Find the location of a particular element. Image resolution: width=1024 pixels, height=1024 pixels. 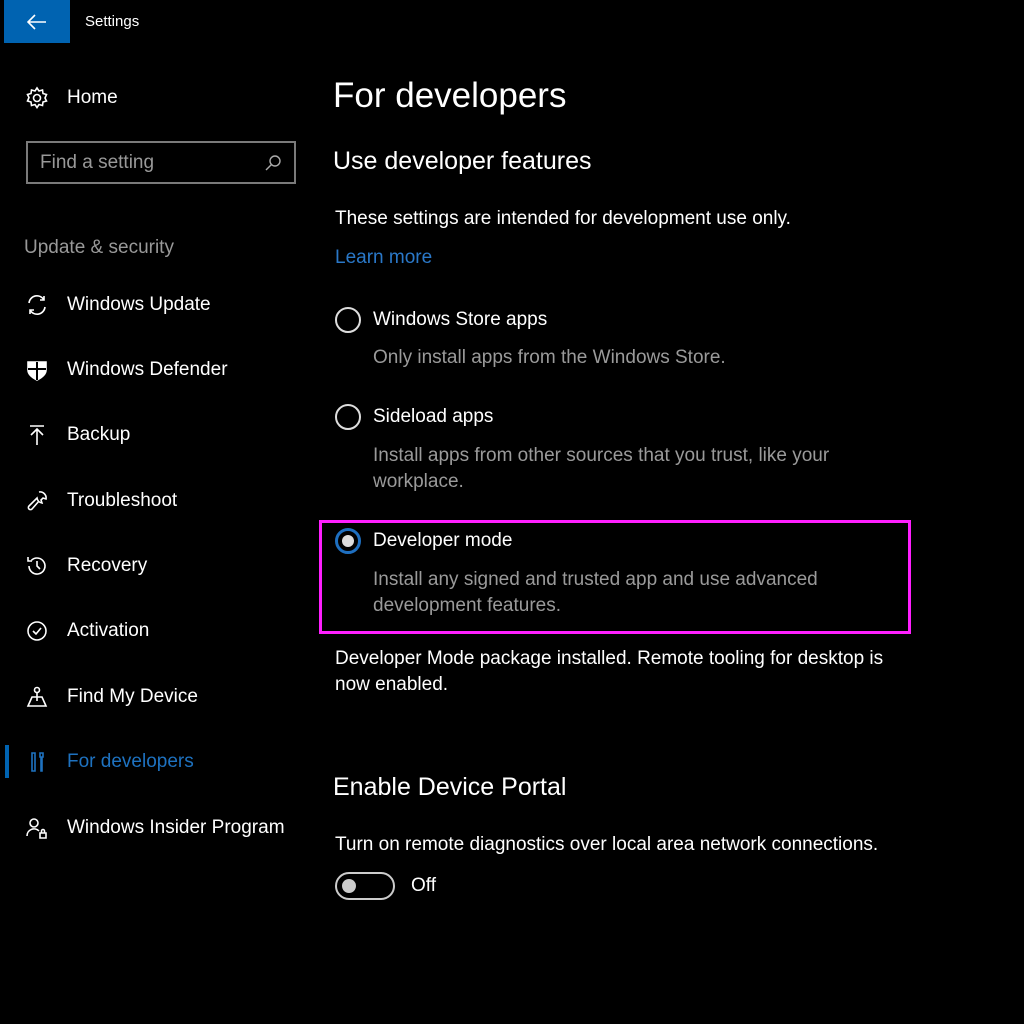

developer-tools-icon is located at coordinates (37, 762).